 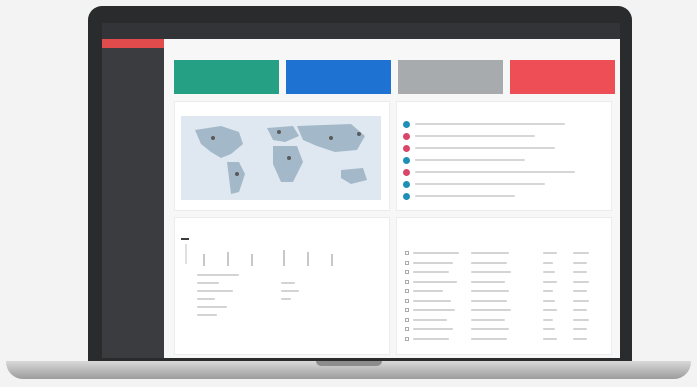 What do you see at coordinates (236, 178) in the screenshot?
I see `south-america-shape` at bounding box center [236, 178].